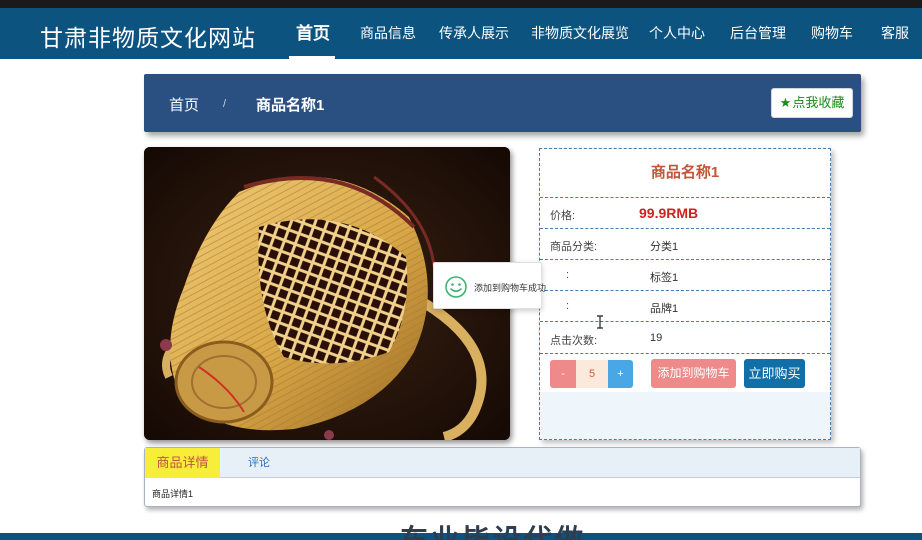  What do you see at coordinates (568, 306) in the screenshot?
I see `brand-label: :` at bounding box center [568, 306].